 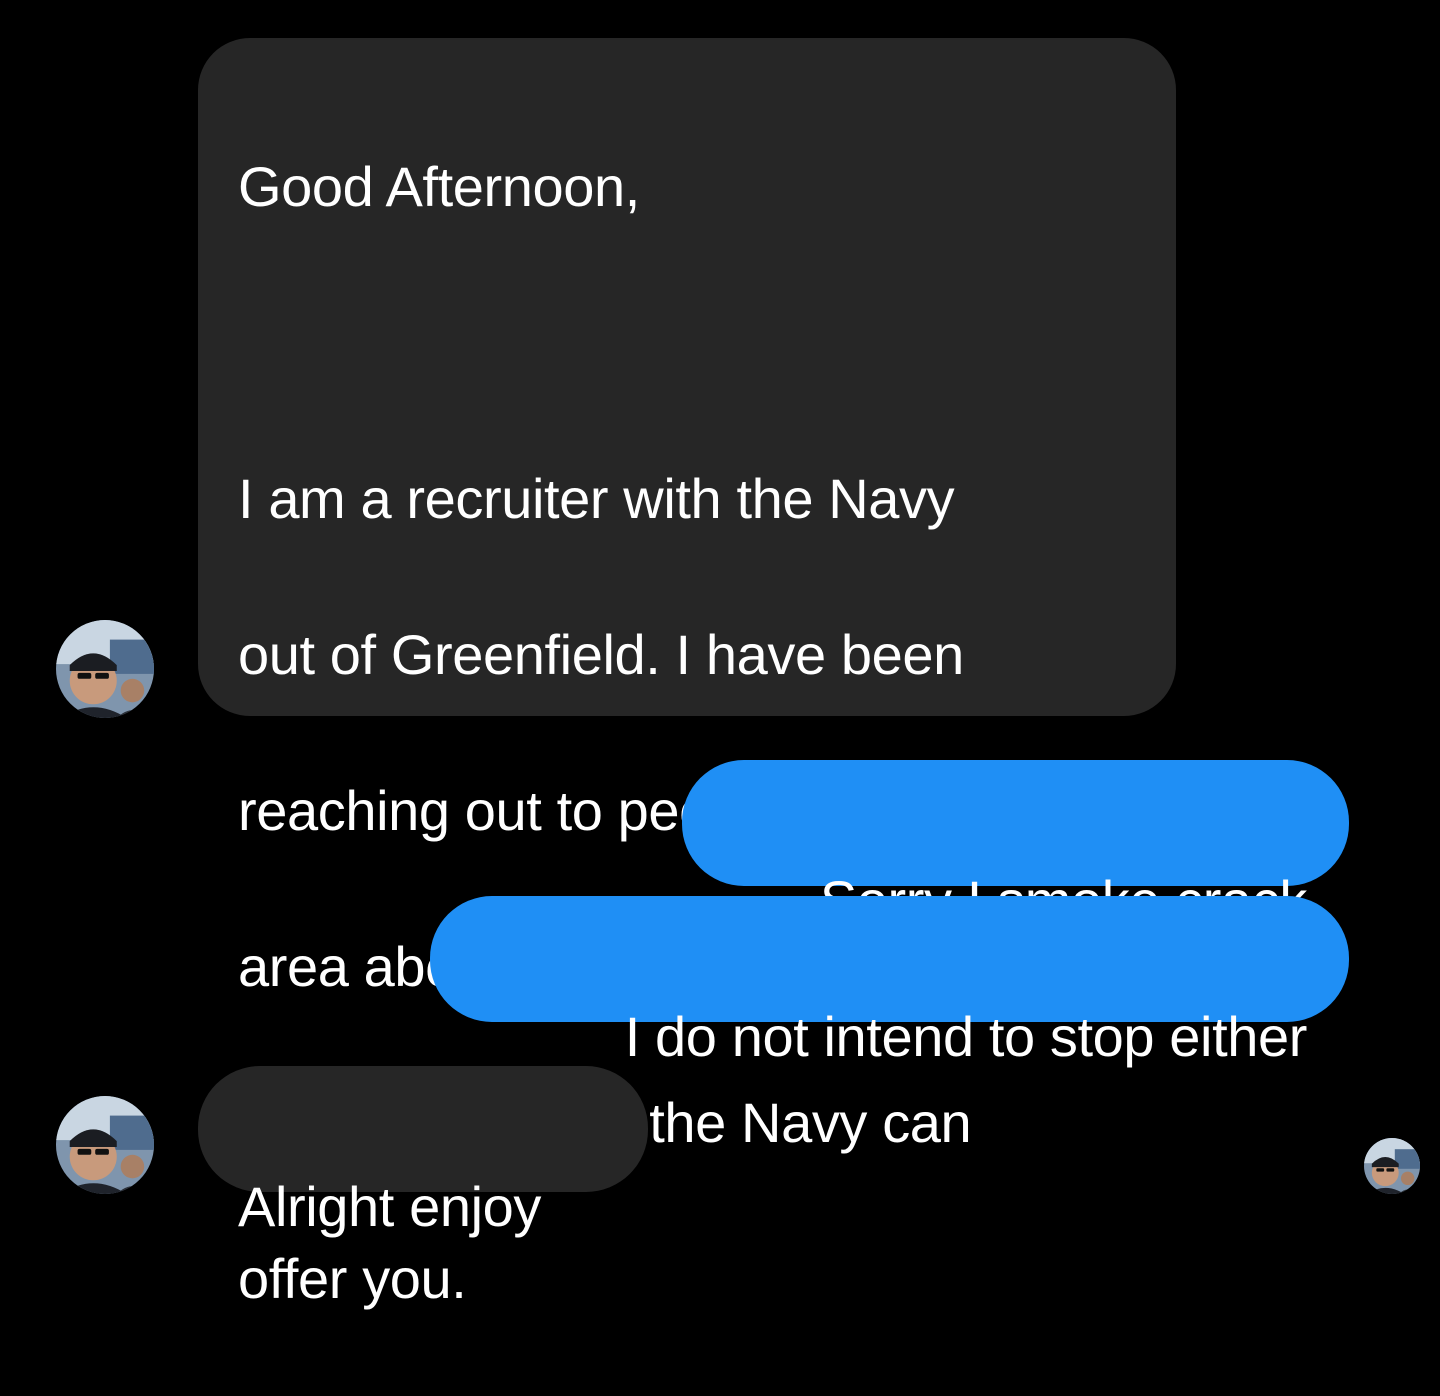 What do you see at coordinates (601, 654) in the screenshot?
I see `message-line: out of Greenfield. I have been` at bounding box center [601, 654].